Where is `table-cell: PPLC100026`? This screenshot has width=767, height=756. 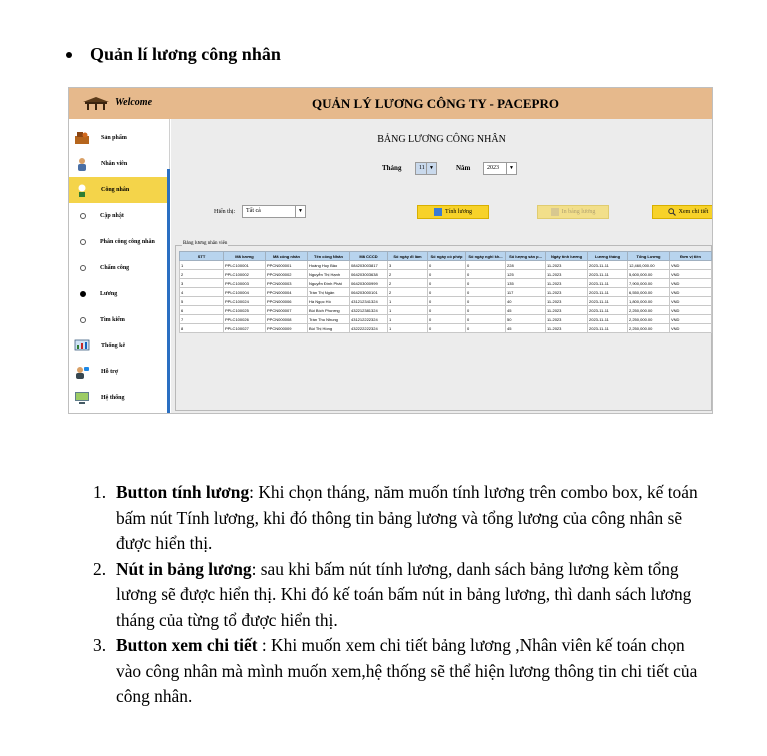
table-cell: PPLC100026 is located at coordinates (244, 319).